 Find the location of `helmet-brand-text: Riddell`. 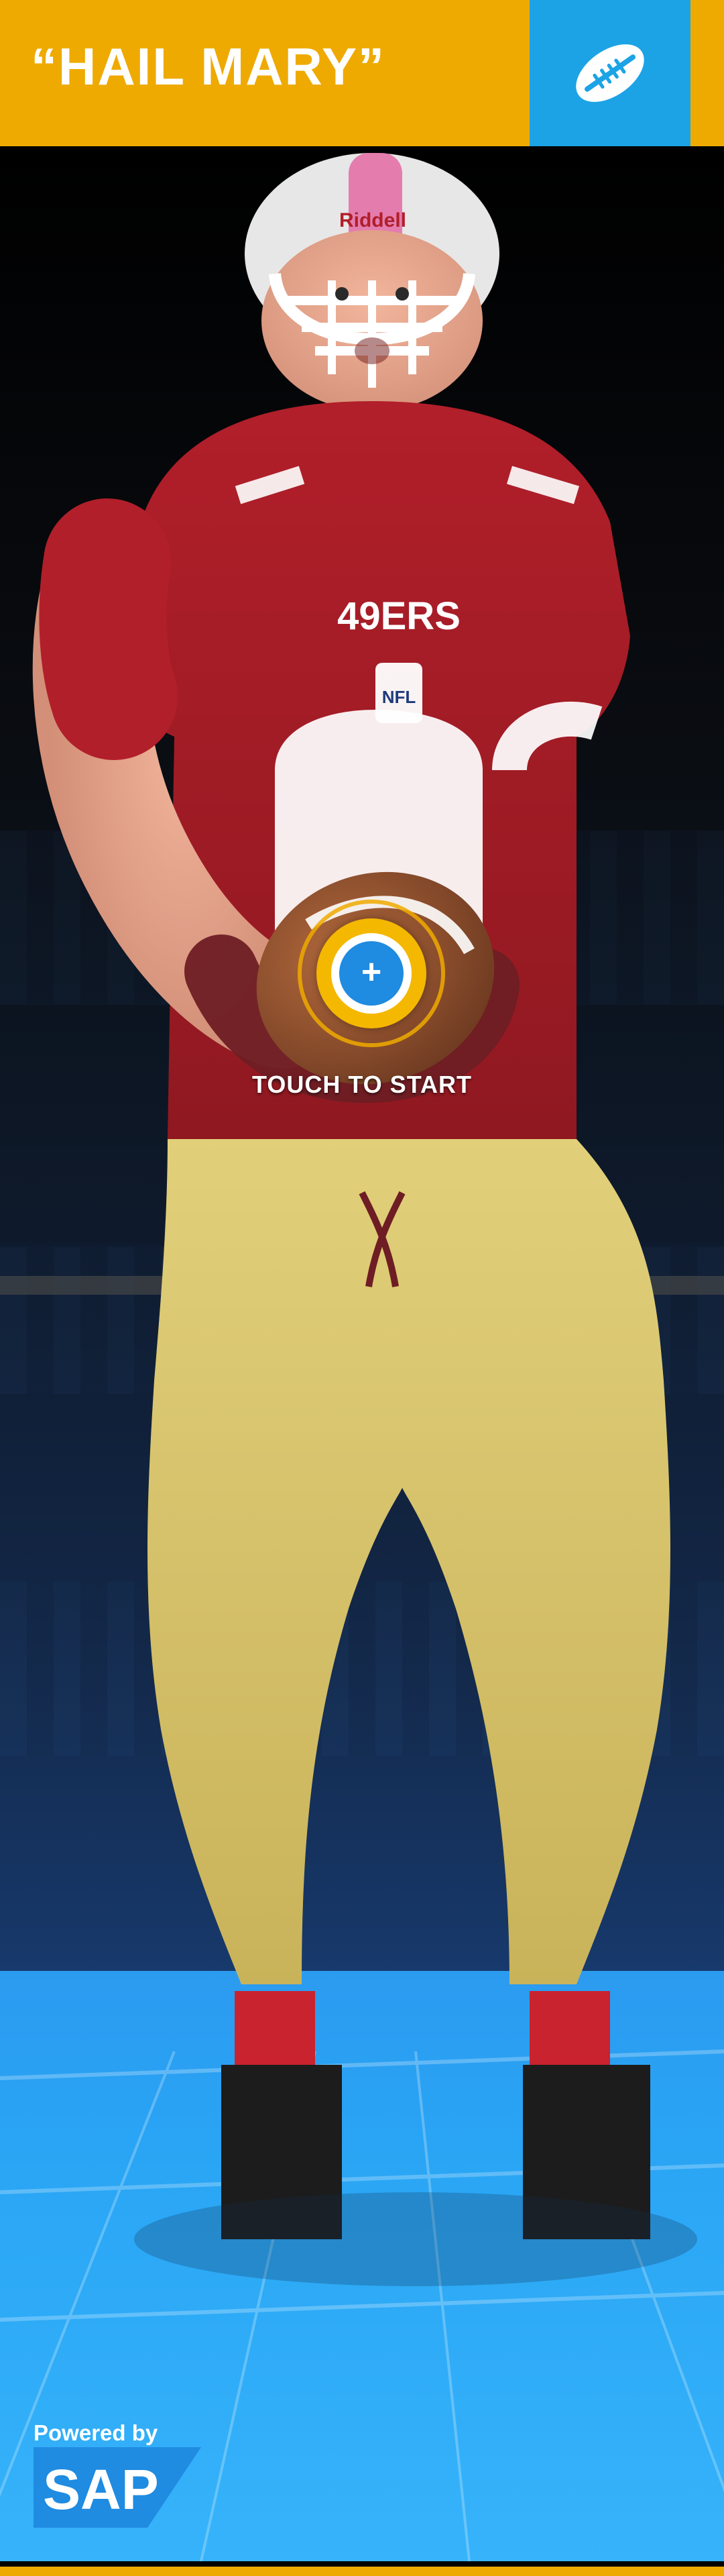

helmet-brand-text: Riddell is located at coordinates (372, 220).